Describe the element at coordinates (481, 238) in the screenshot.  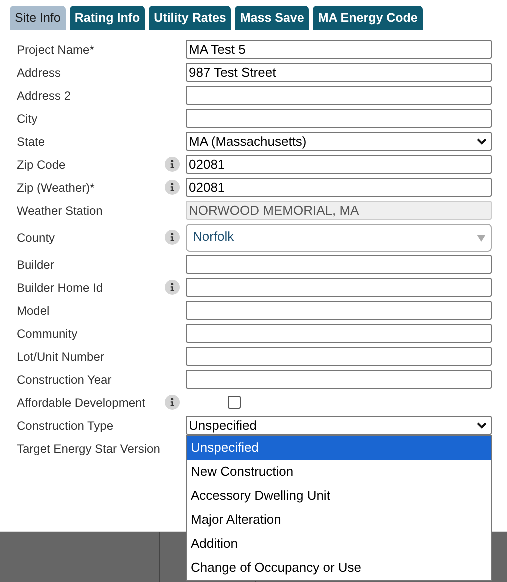
I see `triangle-down-icon` at that location.